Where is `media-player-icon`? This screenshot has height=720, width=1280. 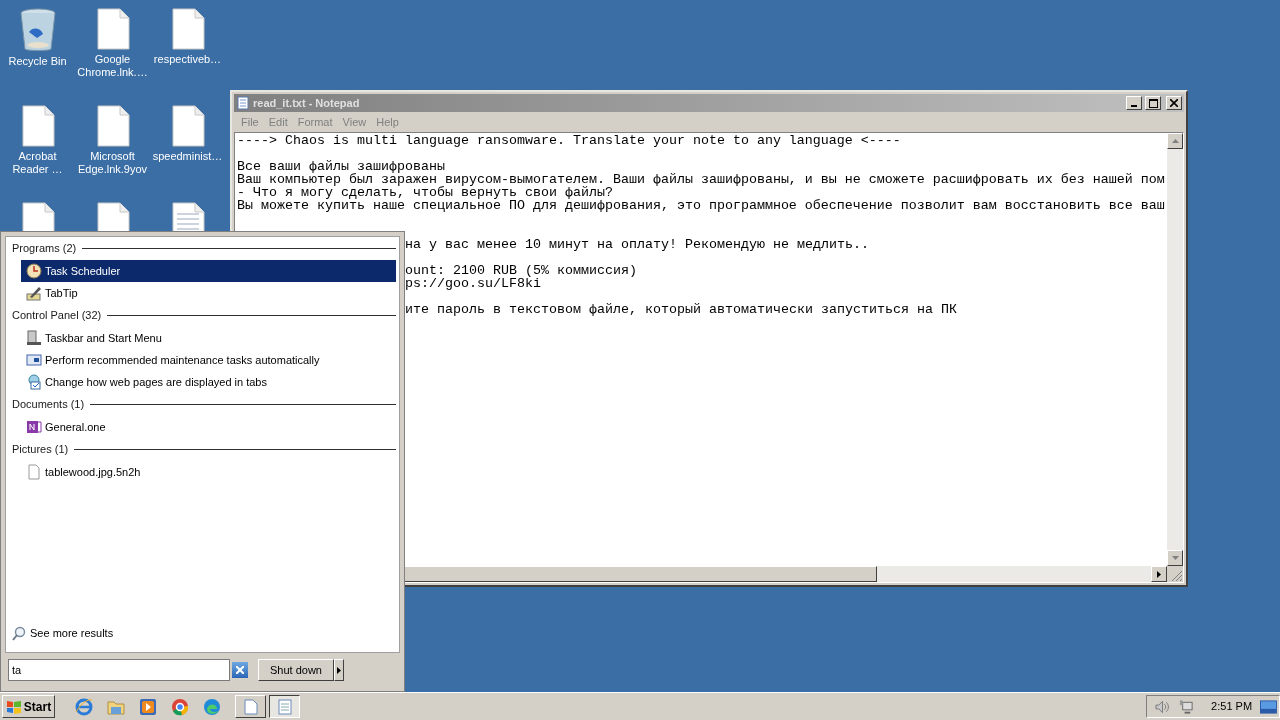
media-player-icon is located at coordinates (148, 706).